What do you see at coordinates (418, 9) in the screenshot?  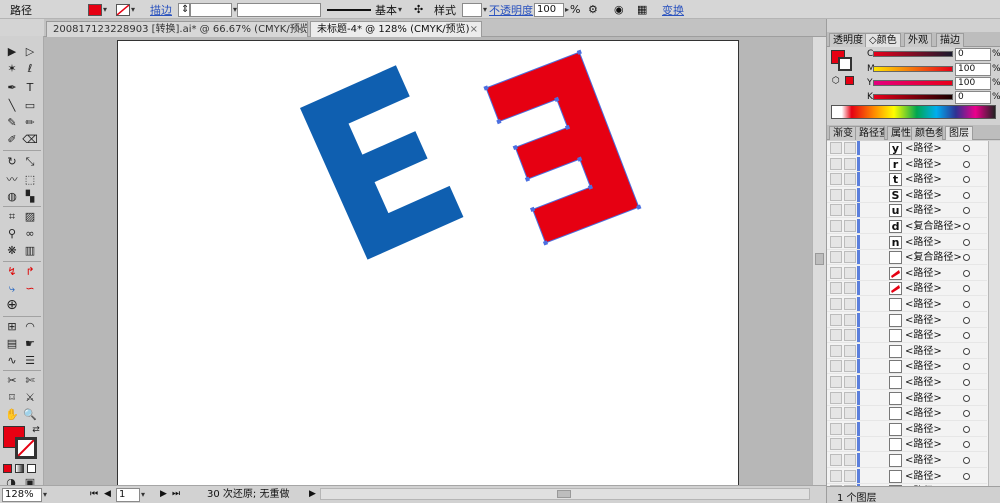 I see `graphic-style-icon: ✣` at bounding box center [418, 9].